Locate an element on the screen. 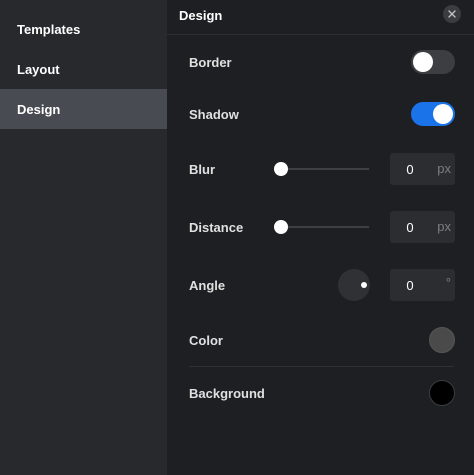 The width and height of the screenshot is (474, 475). distance-unit: px is located at coordinates (444, 226).